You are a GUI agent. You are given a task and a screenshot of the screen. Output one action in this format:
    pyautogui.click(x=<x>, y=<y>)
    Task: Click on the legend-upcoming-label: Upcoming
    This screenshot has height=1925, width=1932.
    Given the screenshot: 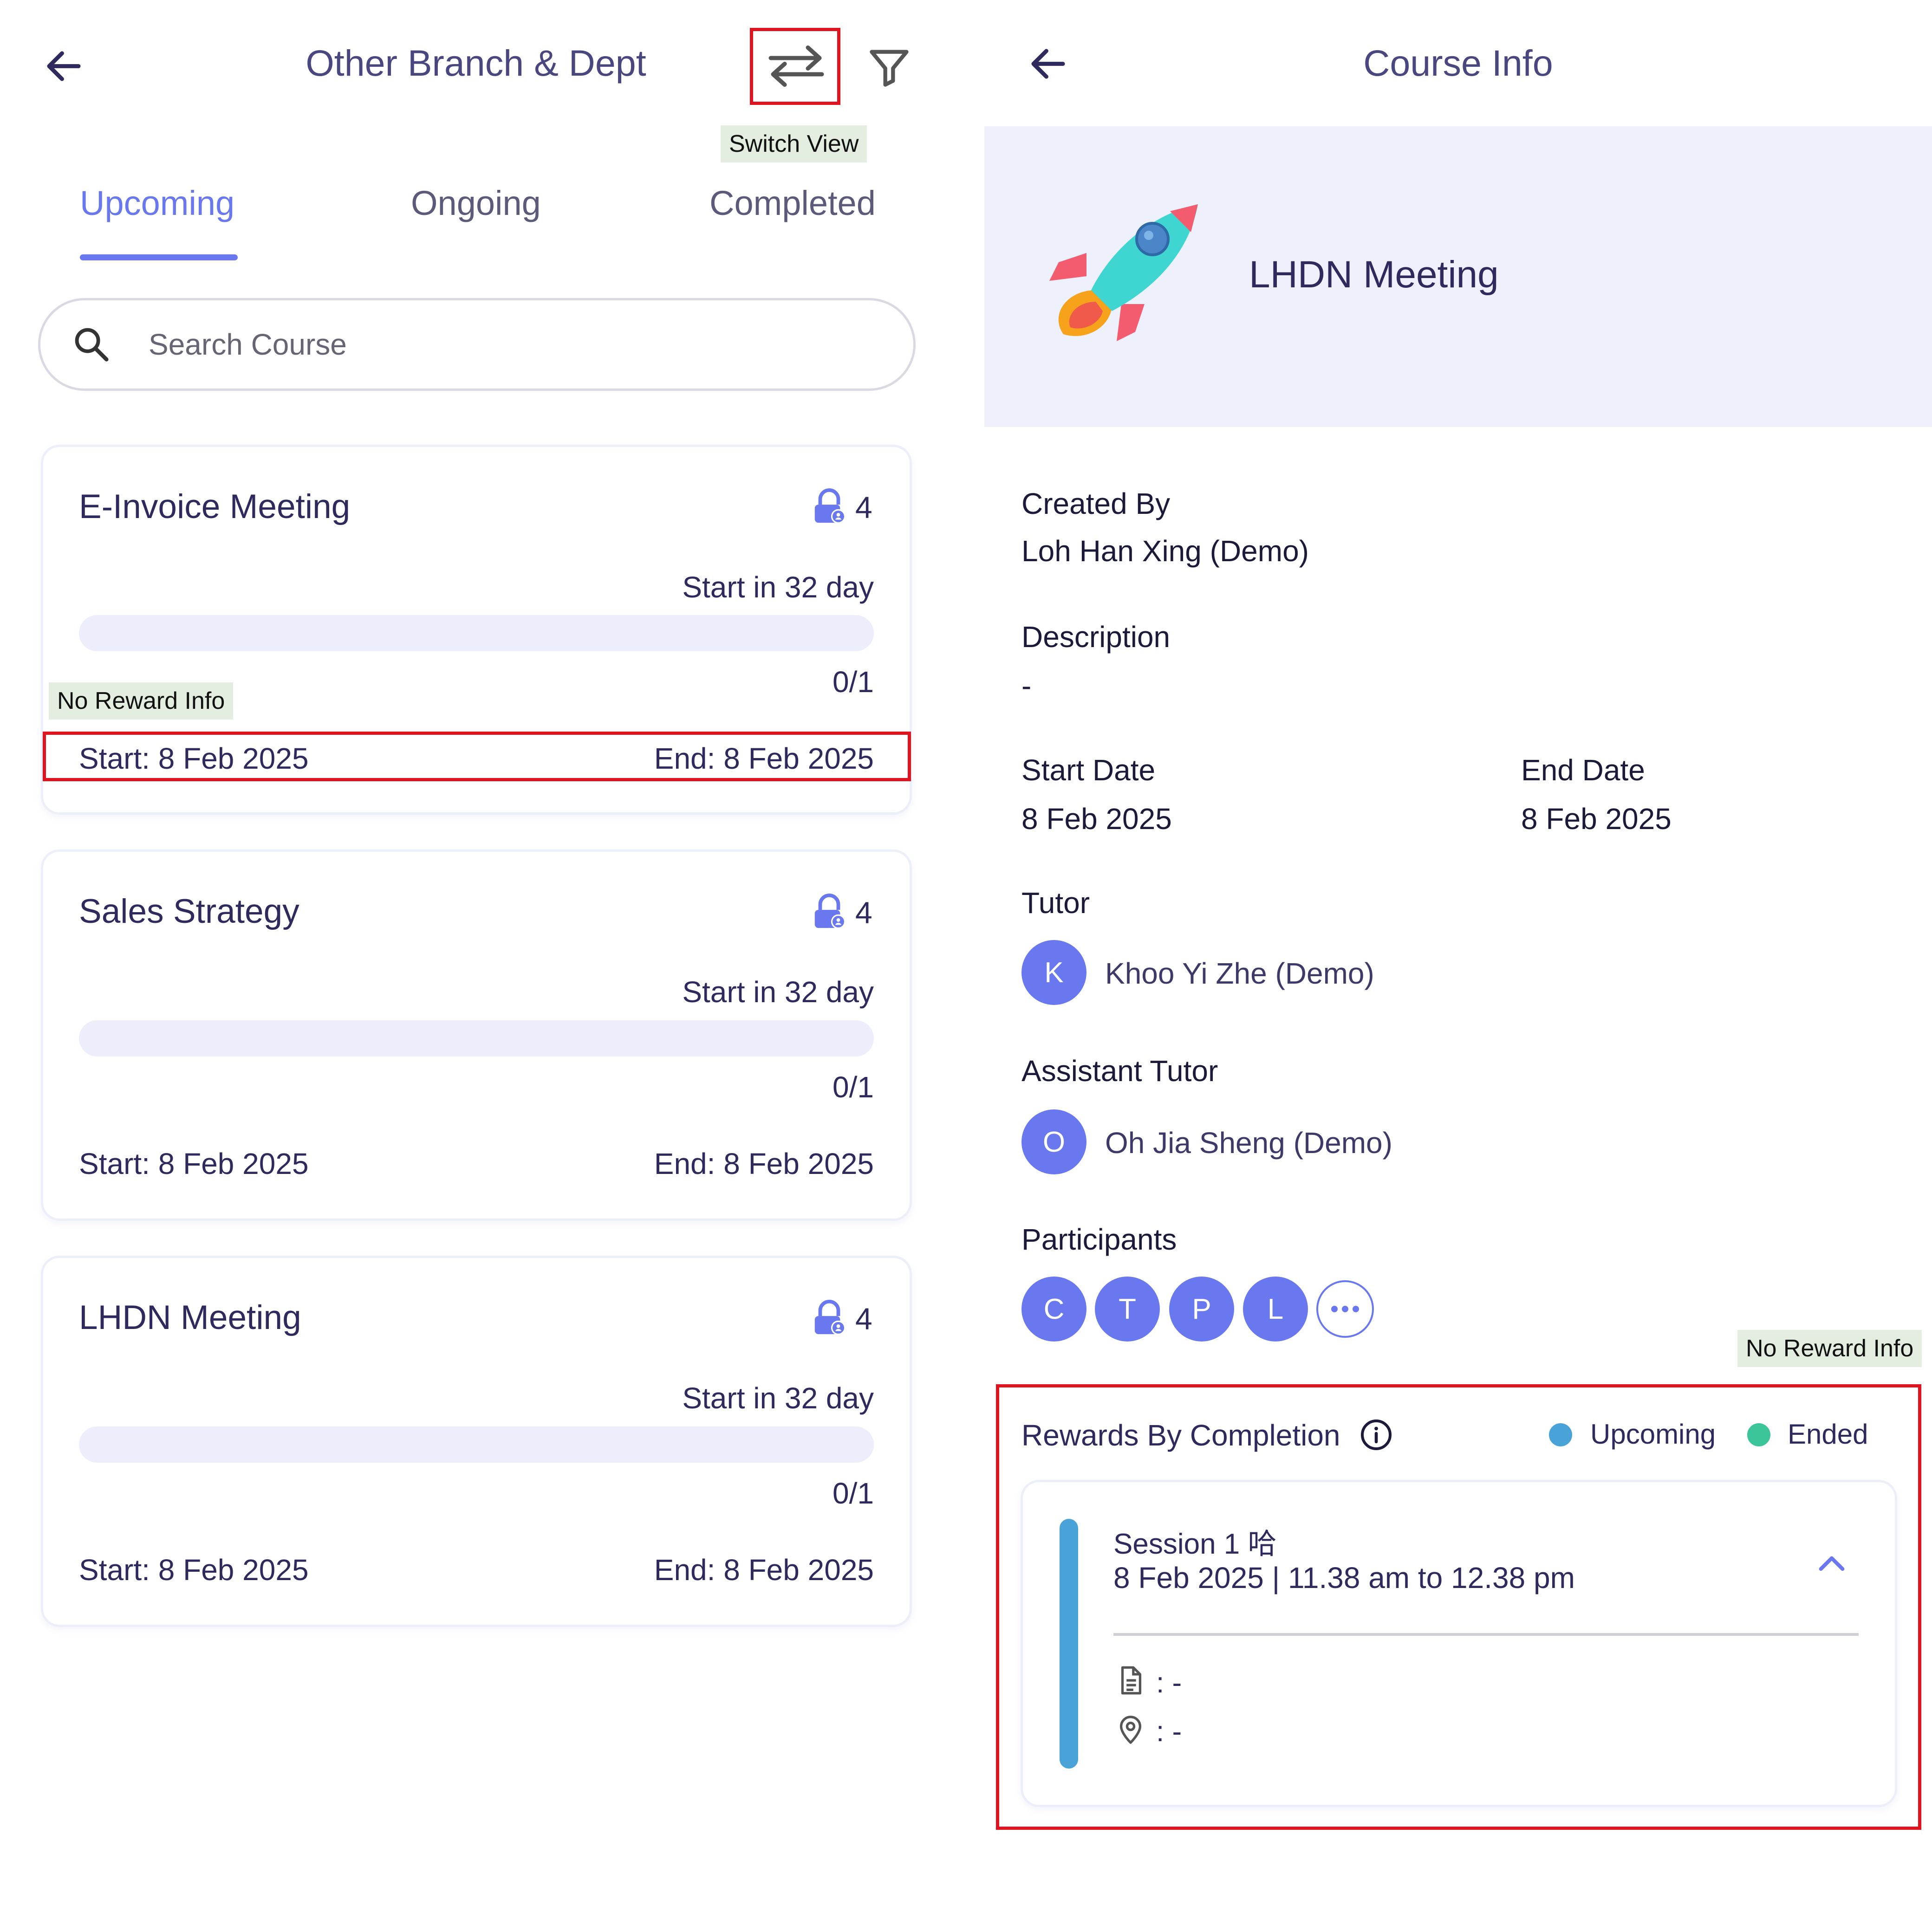 What is the action you would take?
    pyautogui.click(x=1653, y=1434)
    